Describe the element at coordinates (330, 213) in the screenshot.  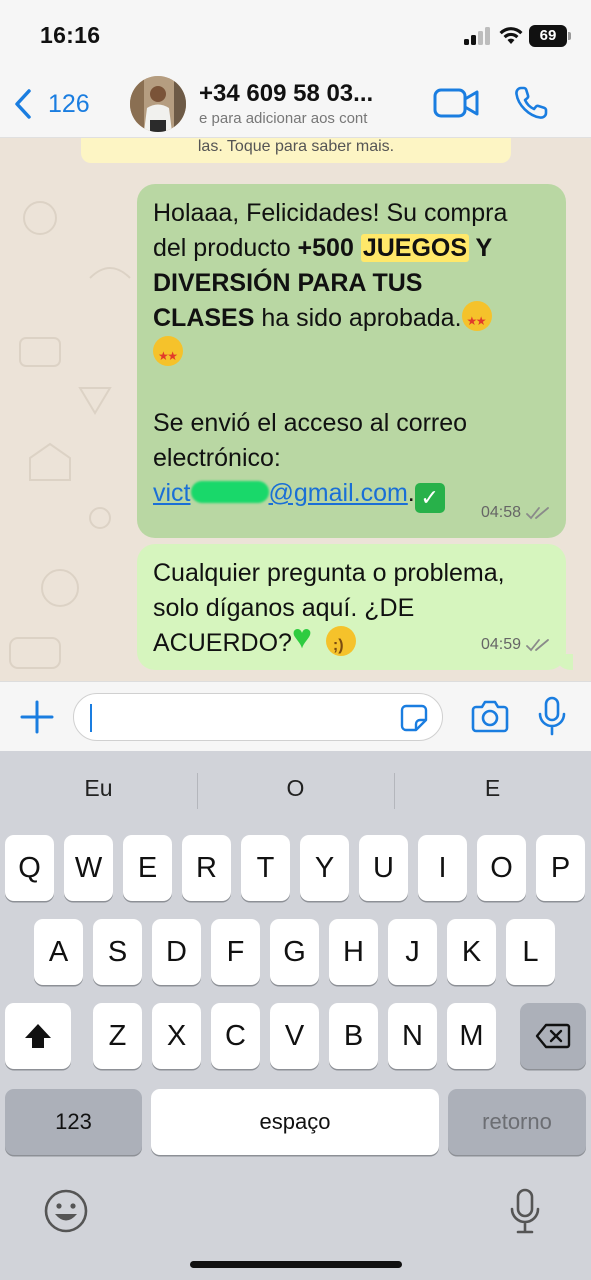
I see `message-line: Holaaa, Felicidades! Su compra` at that location.